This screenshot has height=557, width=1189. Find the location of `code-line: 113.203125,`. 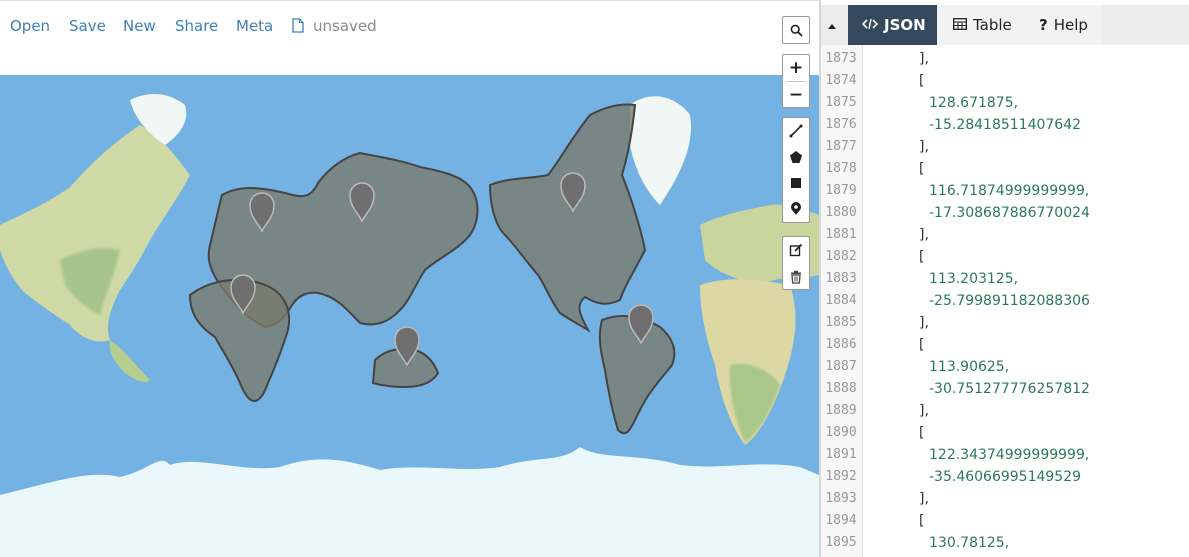

code-line: 113.203125, is located at coordinates (973, 279).